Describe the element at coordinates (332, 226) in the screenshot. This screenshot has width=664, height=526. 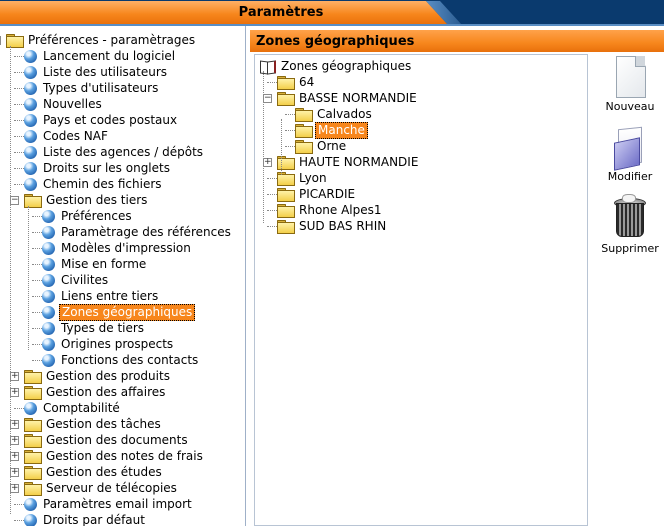
I see `geo-zone-item: SUD BAS RHIN` at that location.